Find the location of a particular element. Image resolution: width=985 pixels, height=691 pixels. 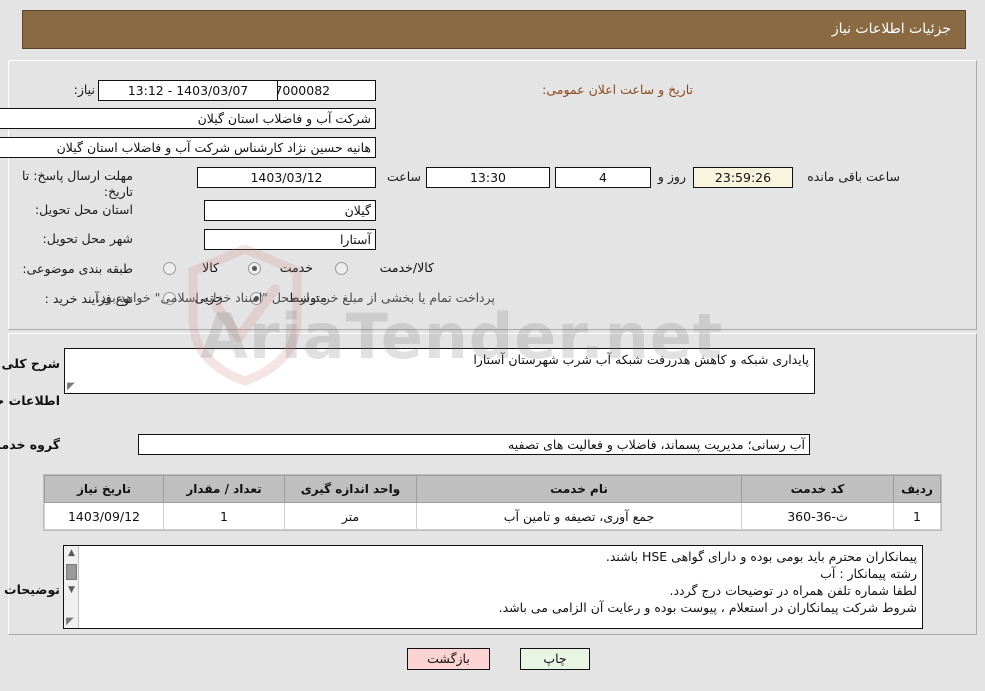

print-button: چاپ is located at coordinates (555, 659).